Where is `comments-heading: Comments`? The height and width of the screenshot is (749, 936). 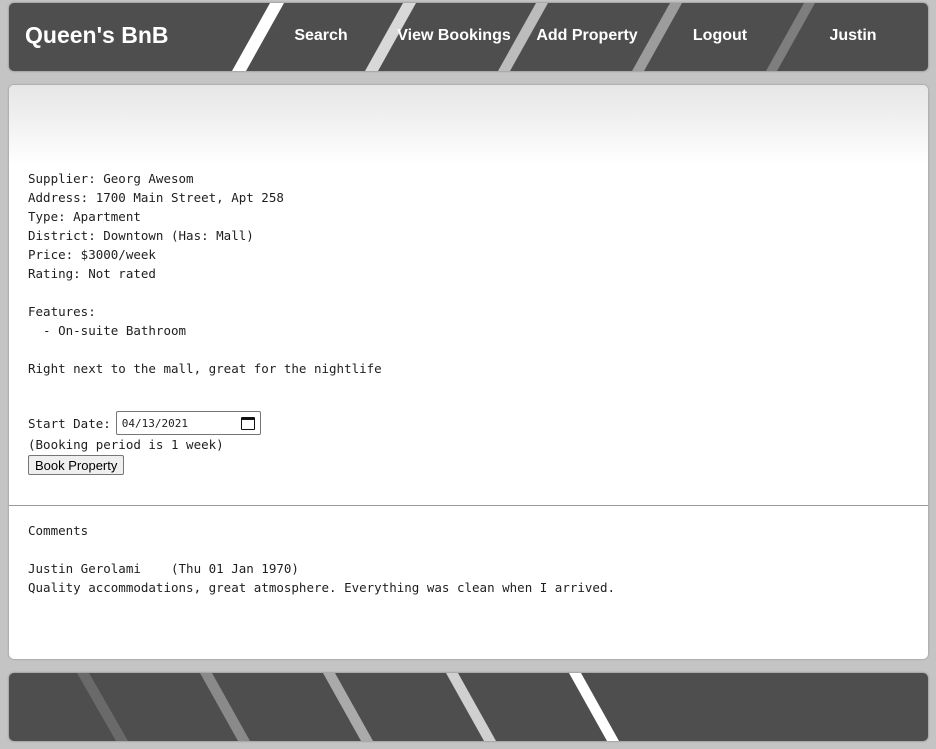 comments-heading: Comments is located at coordinates (58, 530).